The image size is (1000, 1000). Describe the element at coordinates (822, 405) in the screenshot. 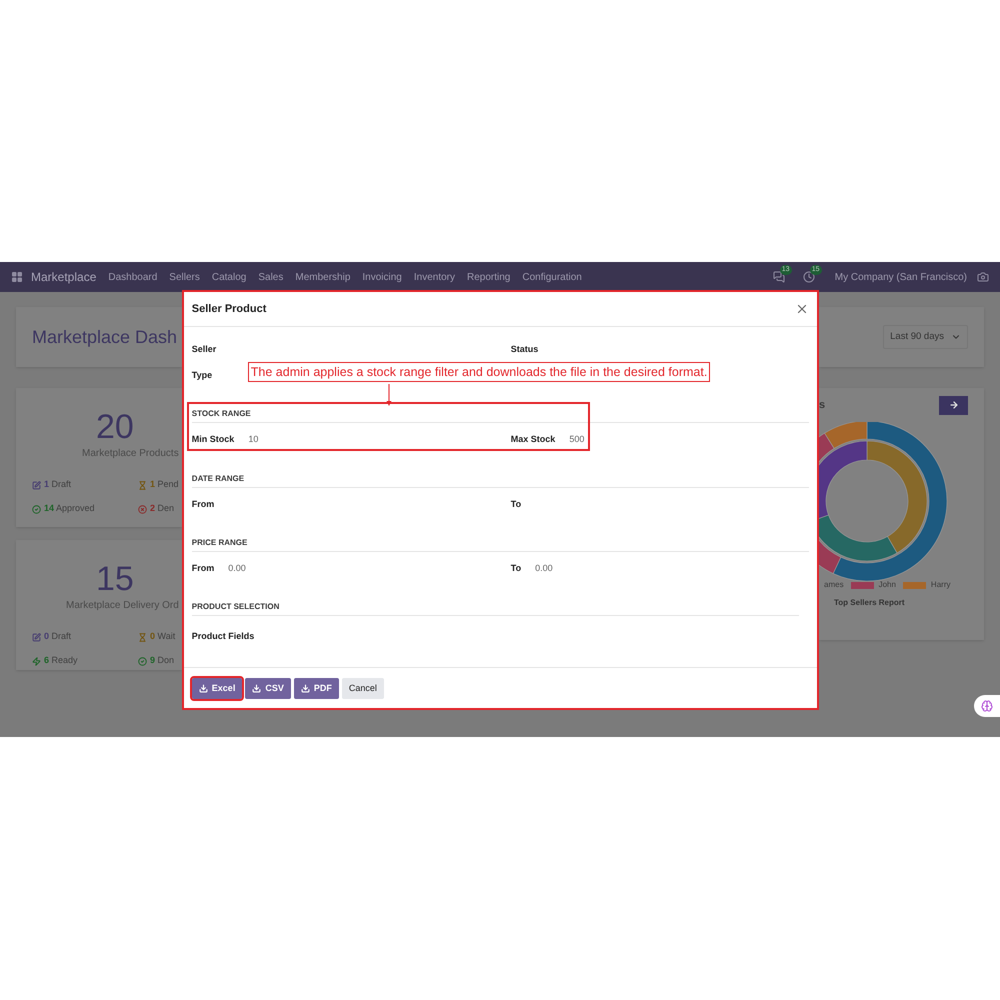

I see `chart-title: s` at that location.